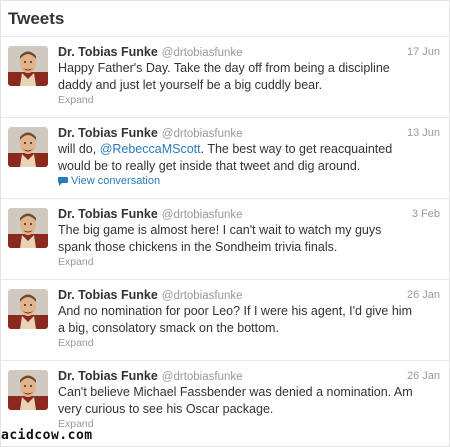  I want to click on mention-link: @RebeccaMScott, so click(150, 149).